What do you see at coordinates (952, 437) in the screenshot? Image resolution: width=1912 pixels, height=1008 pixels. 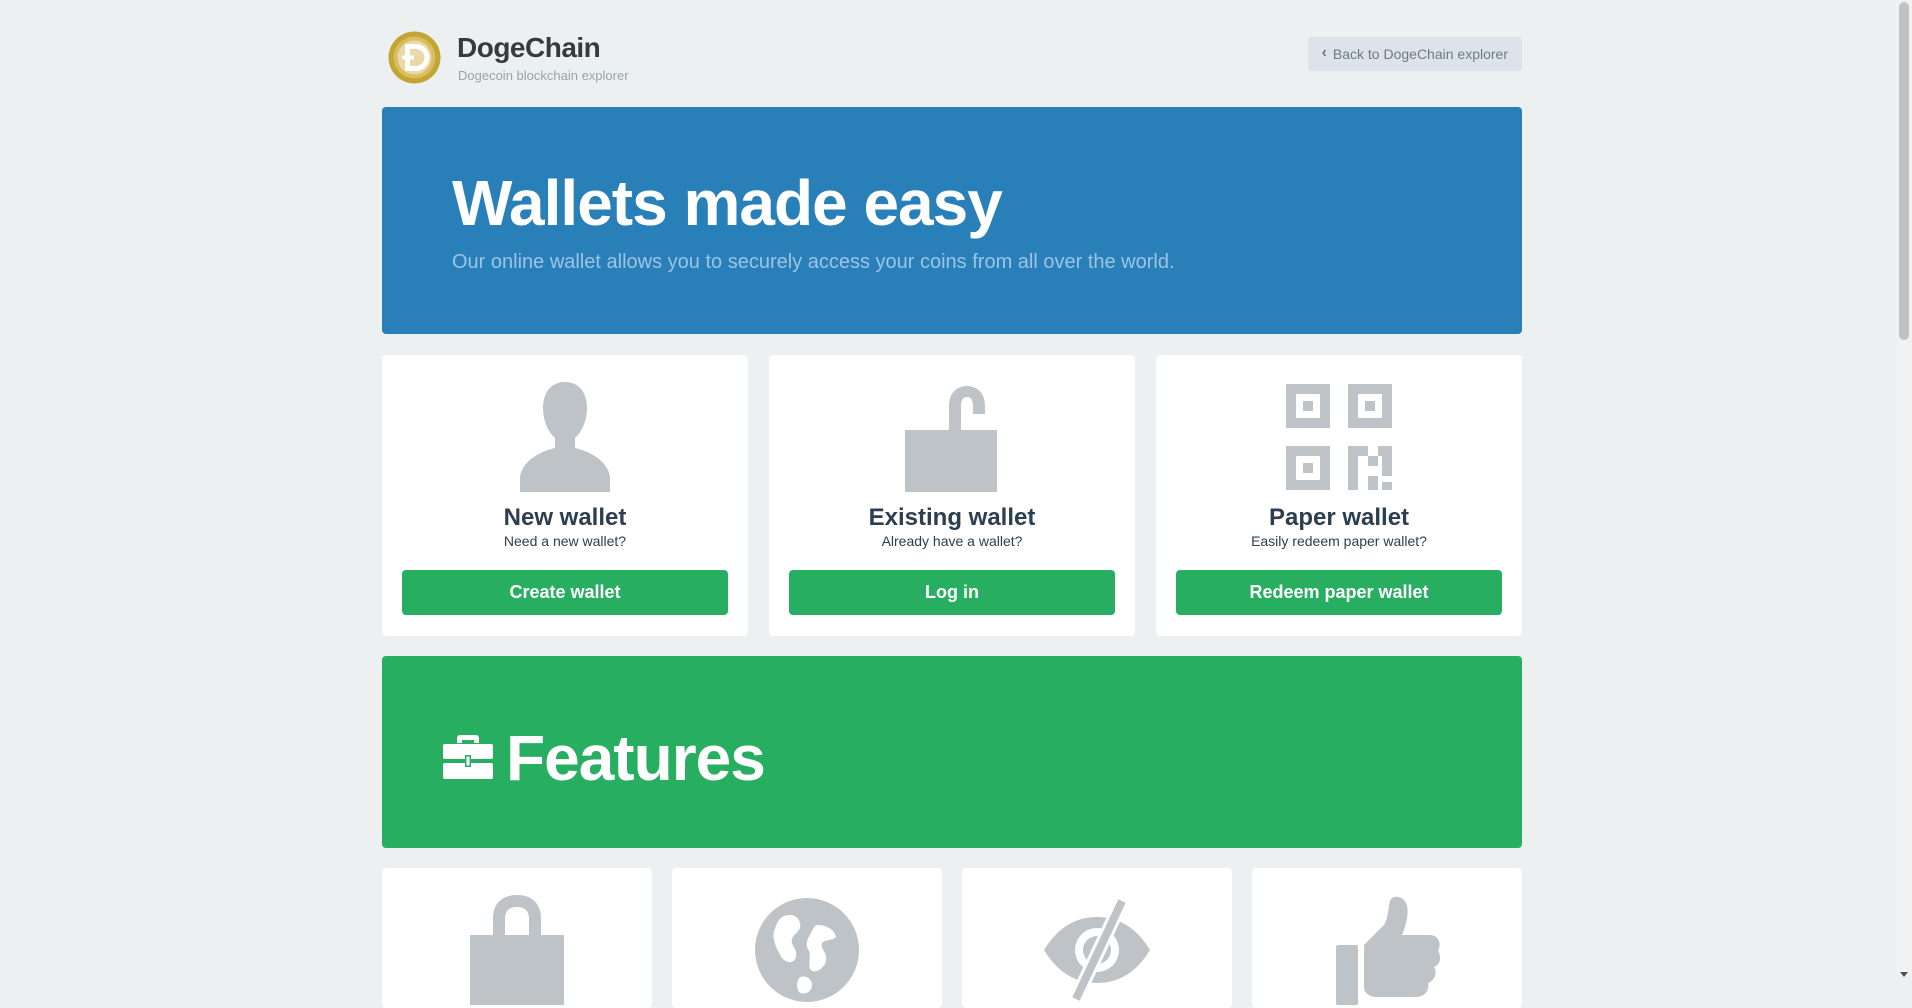 I see `unlock-icon` at bounding box center [952, 437].